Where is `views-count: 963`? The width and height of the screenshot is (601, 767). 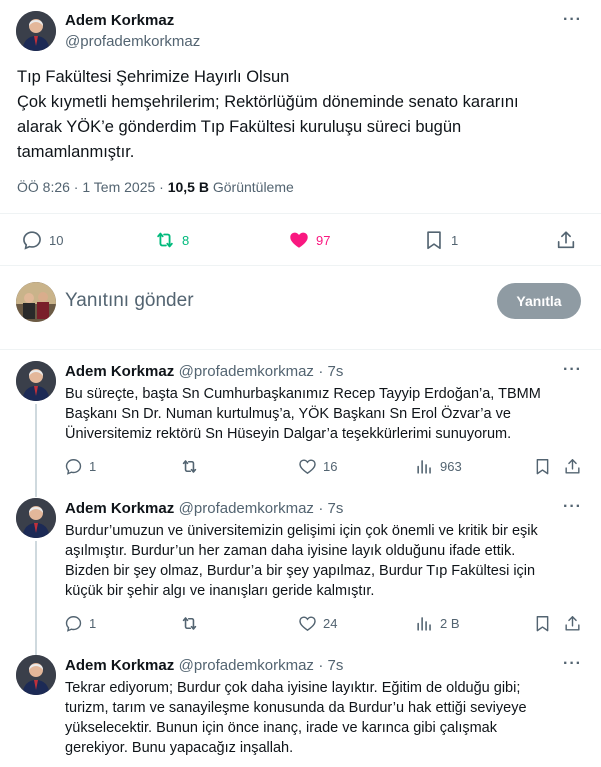 views-count: 963 is located at coordinates (451, 466).